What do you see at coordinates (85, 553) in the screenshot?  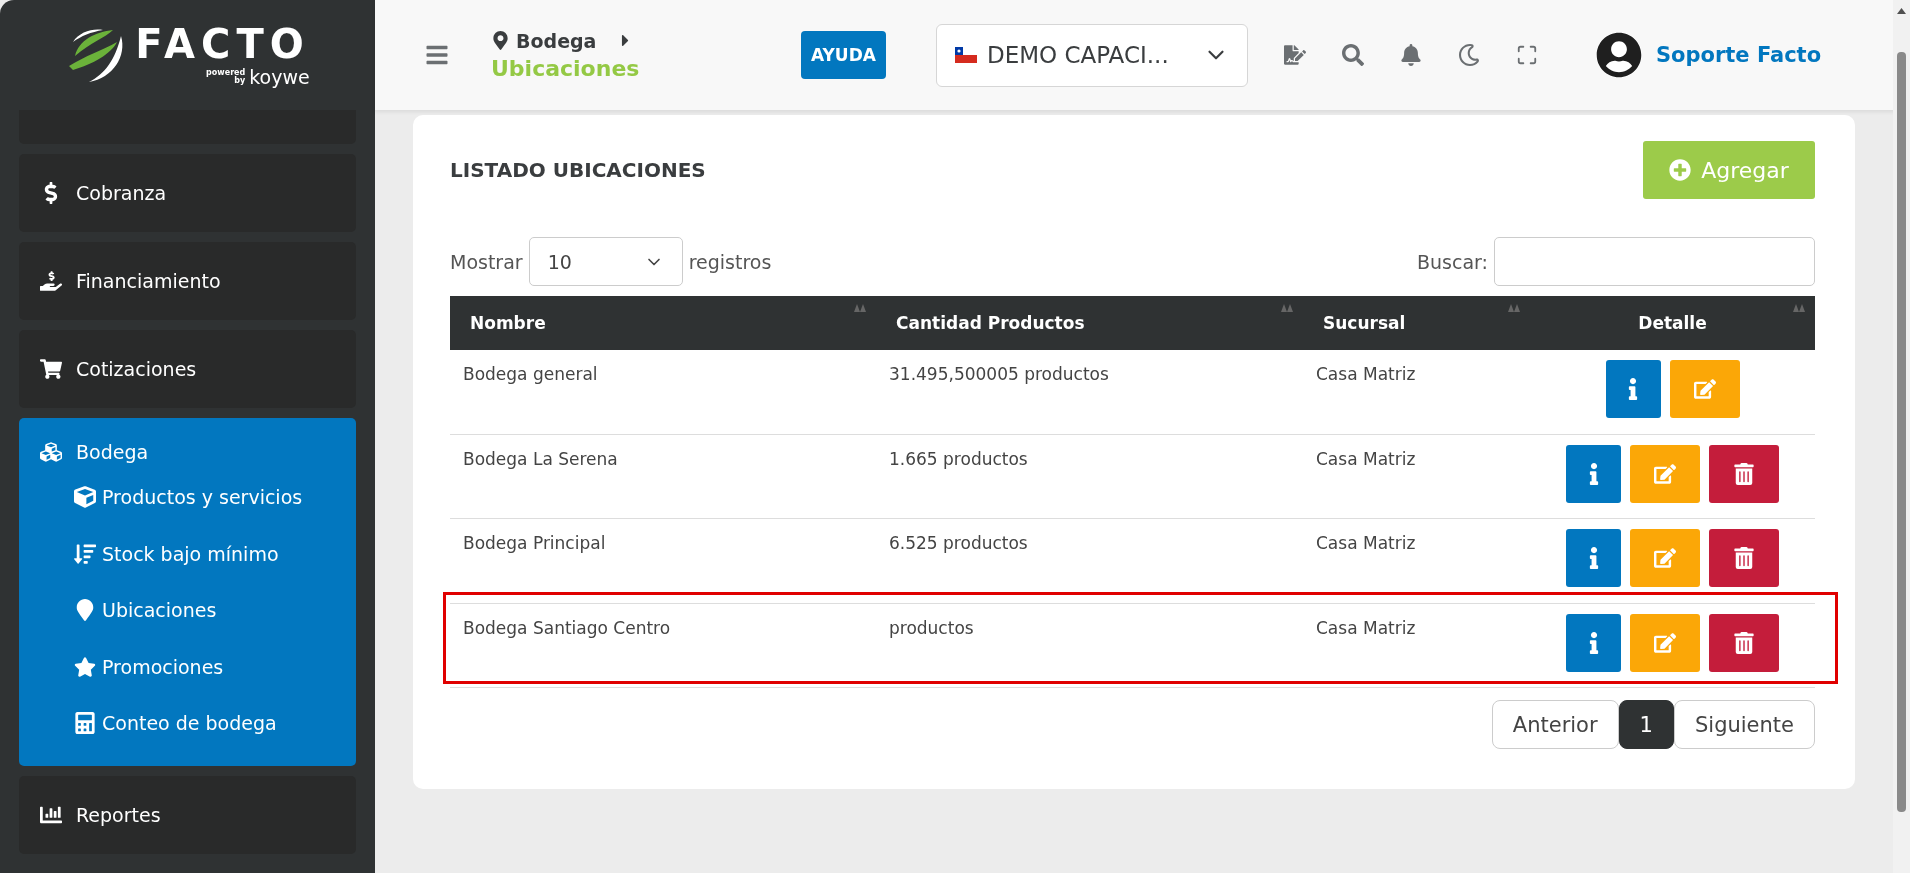 I see `sort-down-icon` at bounding box center [85, 553].